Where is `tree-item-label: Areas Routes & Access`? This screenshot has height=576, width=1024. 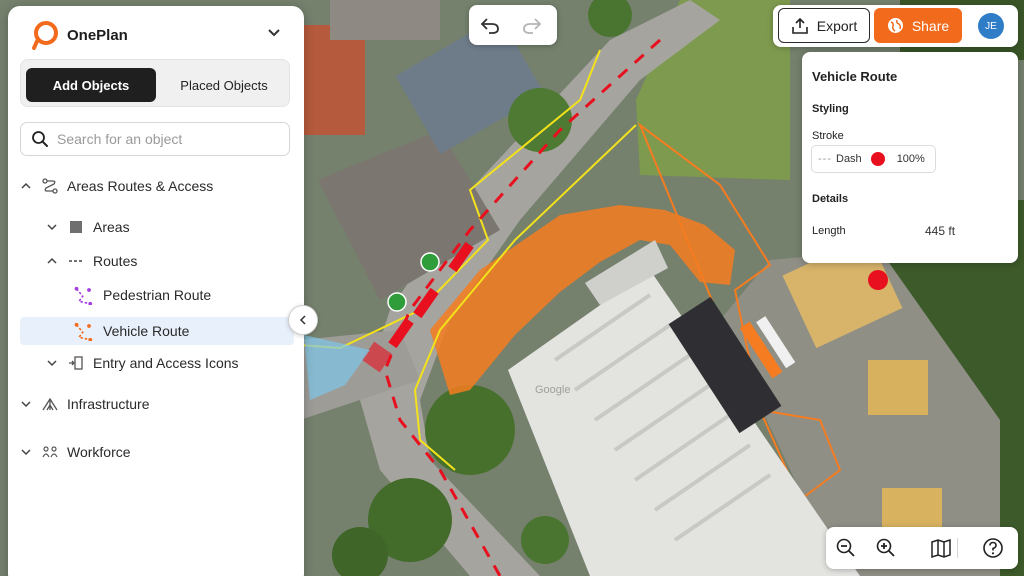
tree-item-label: Areas Routes & Access is located at coordinates (140, 186).